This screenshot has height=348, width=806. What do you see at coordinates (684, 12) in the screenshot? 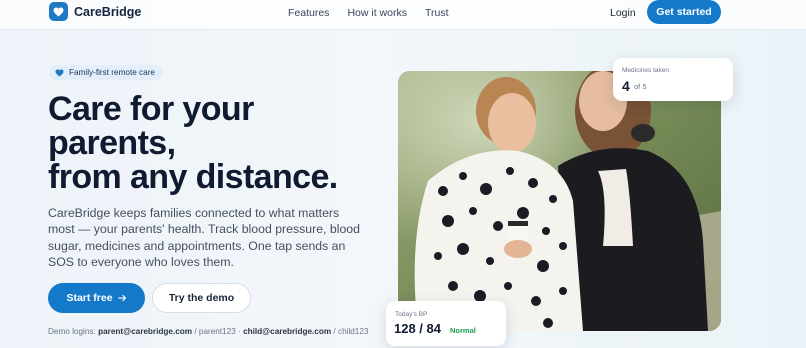
I see `get-started-button: Get started` at bounding box center [684, 12].